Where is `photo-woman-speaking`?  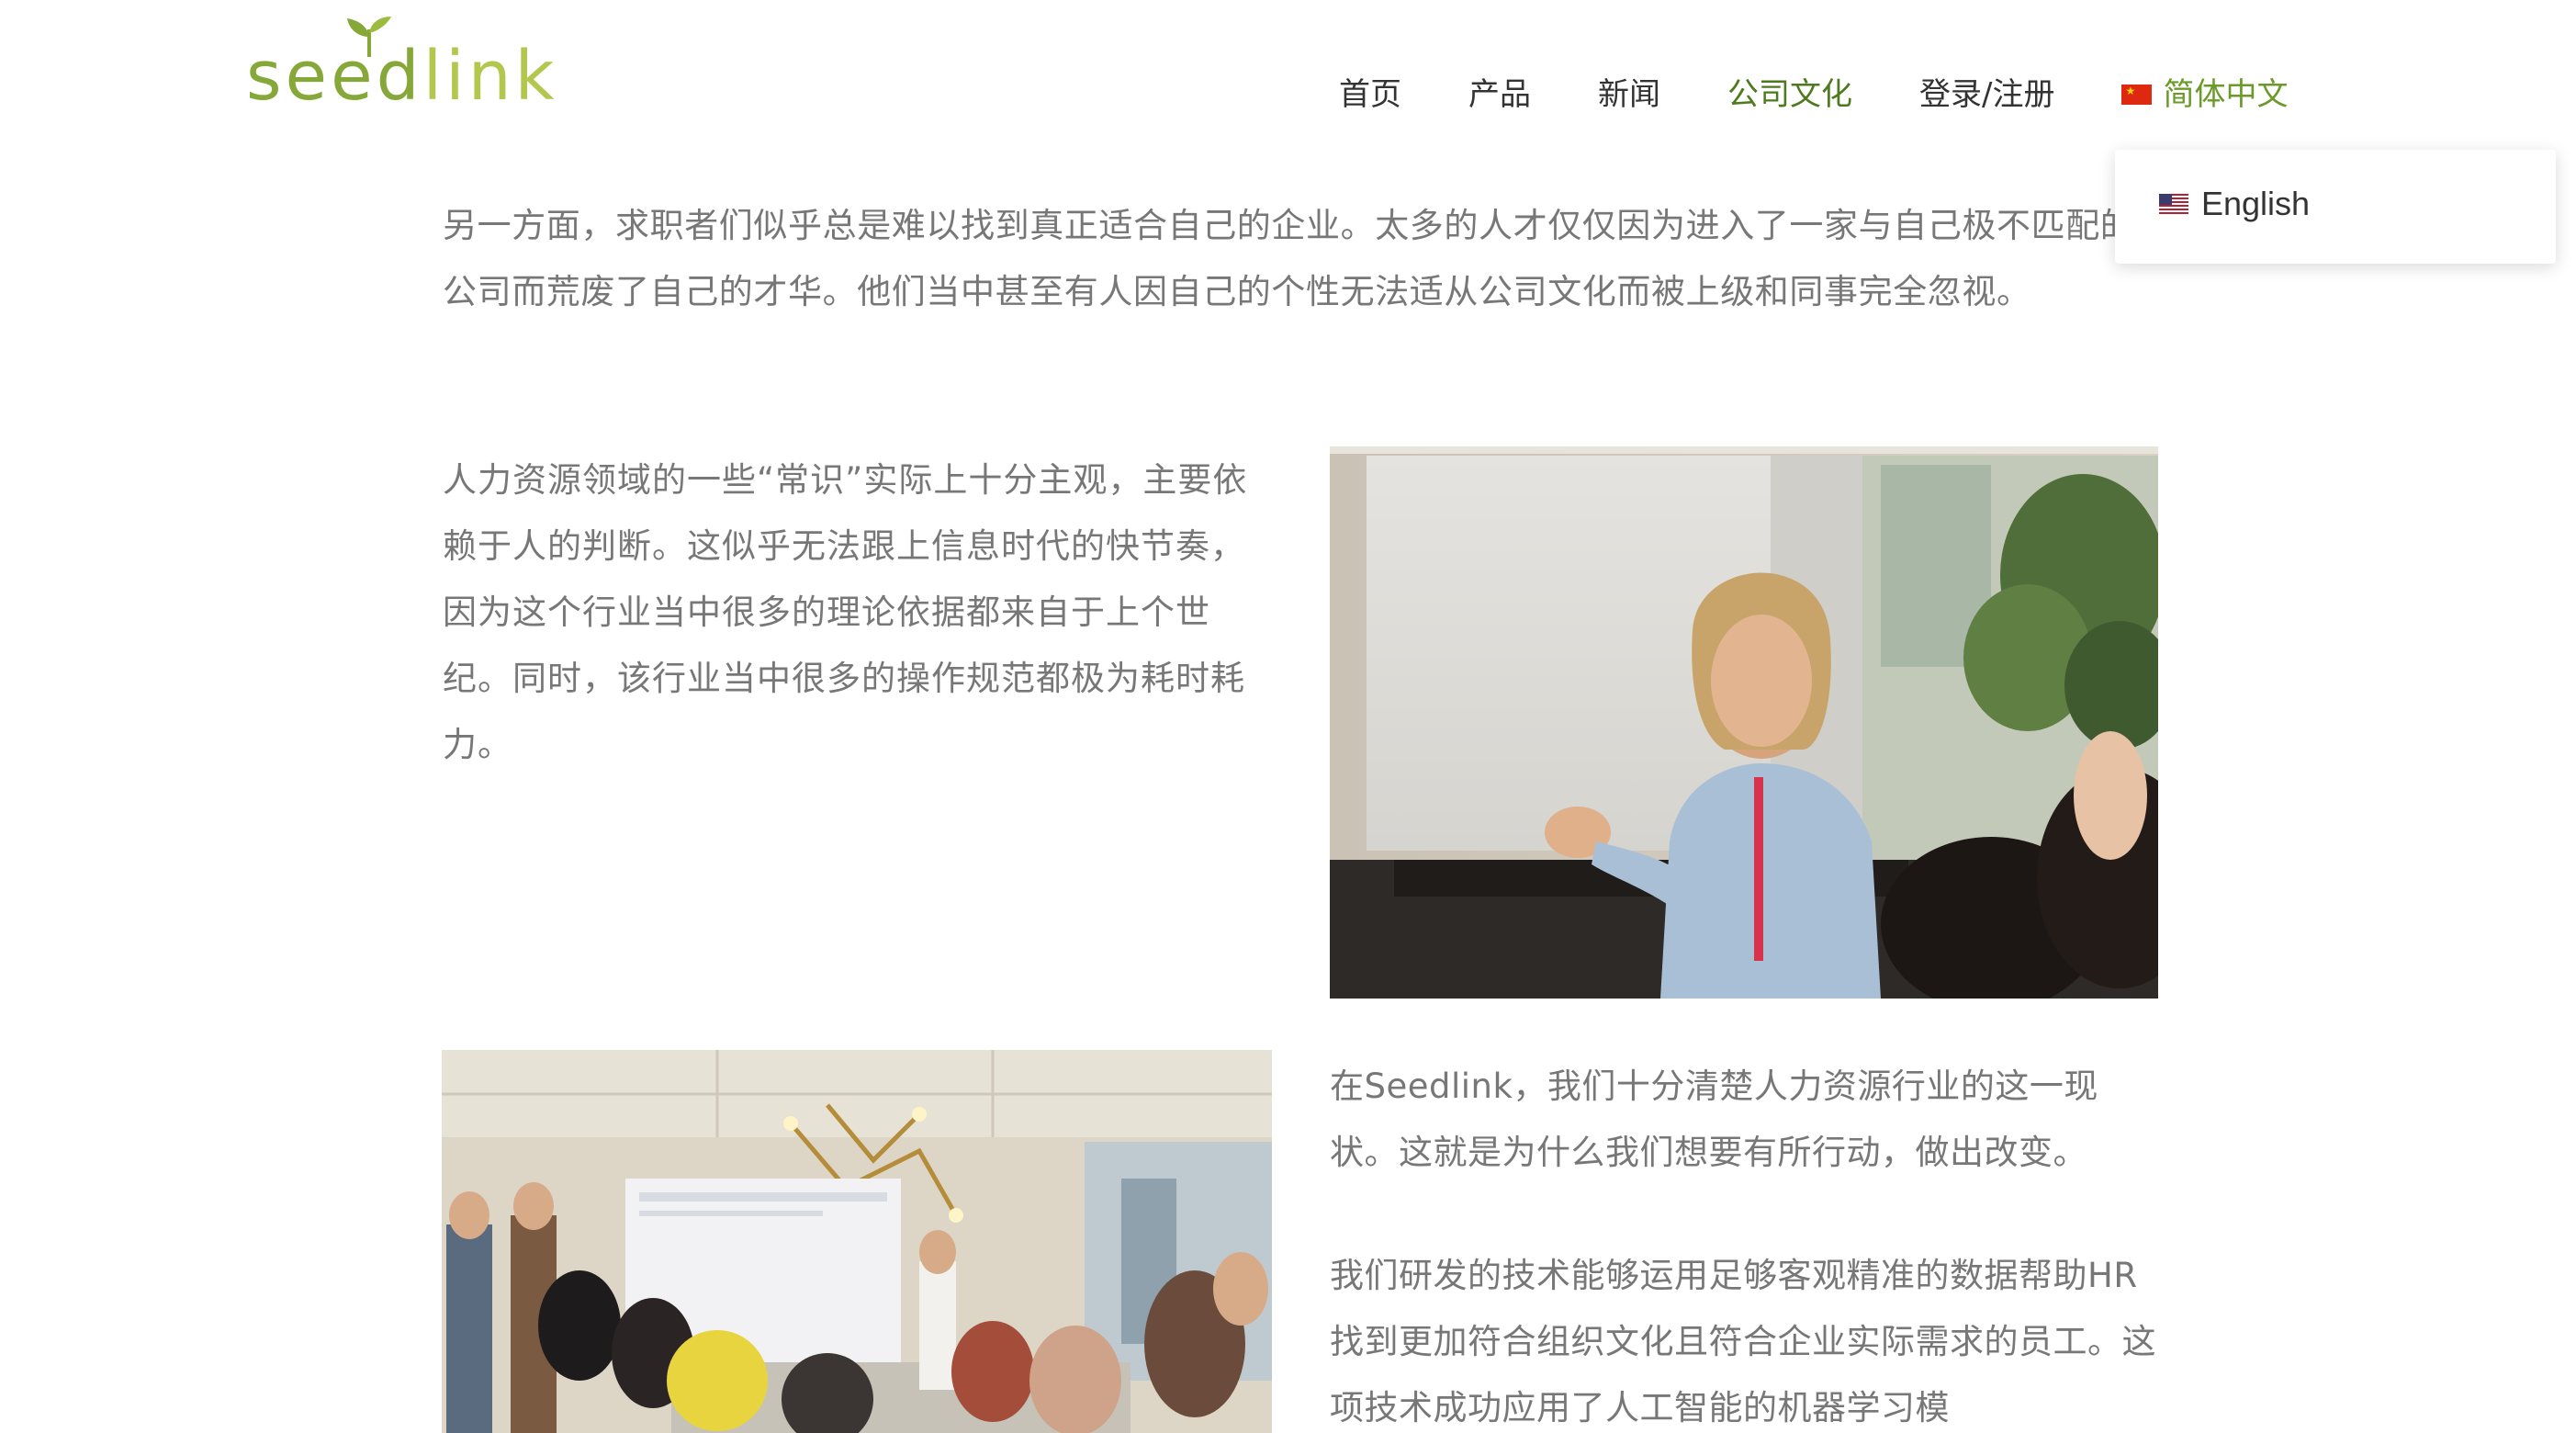
photo-woman-speaking is located at coordinates (1744, 722).